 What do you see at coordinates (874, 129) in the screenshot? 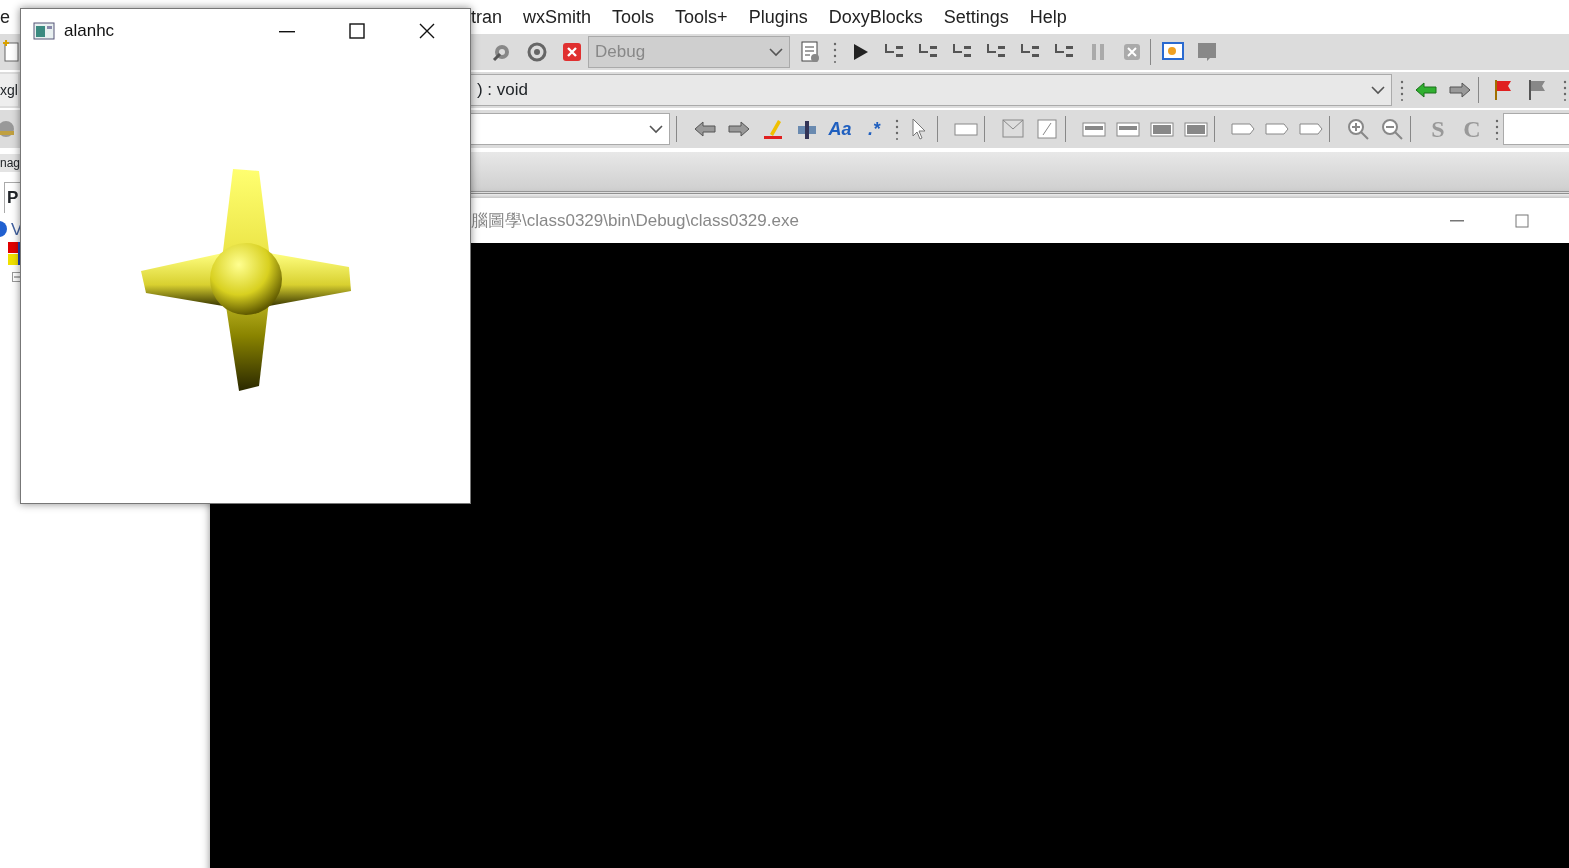
I see `find-option-button: .*` at bounding box center [874, 129].